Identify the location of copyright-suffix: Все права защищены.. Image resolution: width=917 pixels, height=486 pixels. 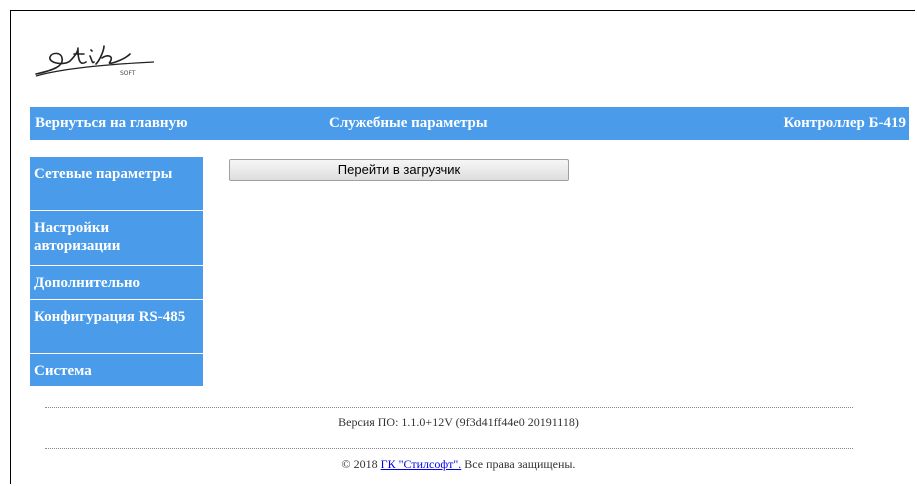
(518, 464).